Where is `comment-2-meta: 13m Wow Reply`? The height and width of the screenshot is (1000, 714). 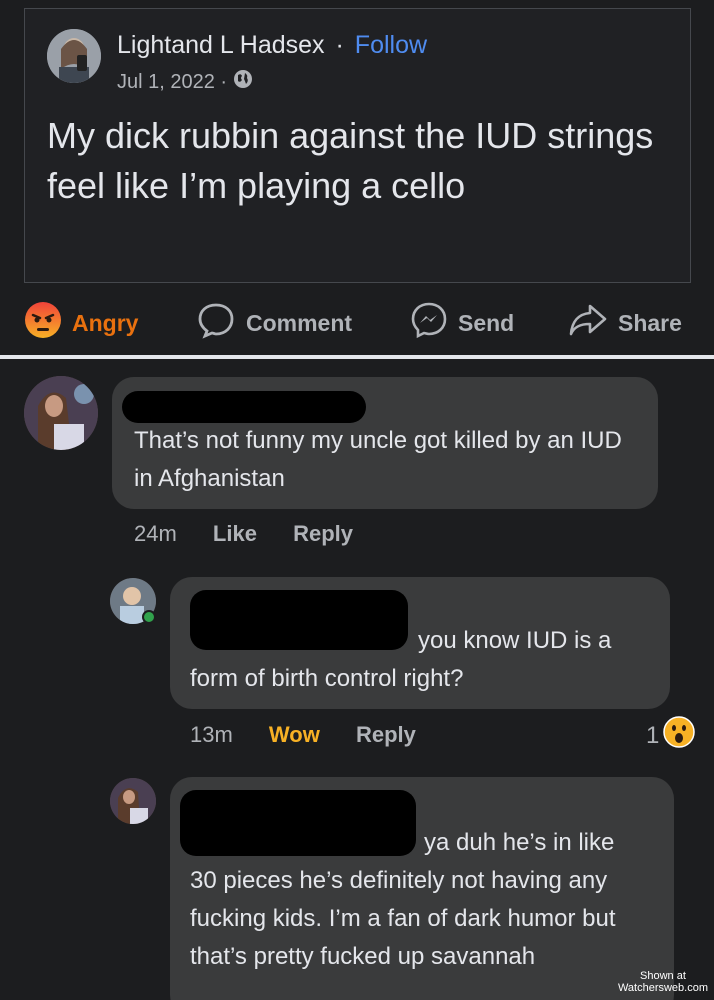 comment-2-meta: 13m Wow Reply is located at coordinates (318, 735).